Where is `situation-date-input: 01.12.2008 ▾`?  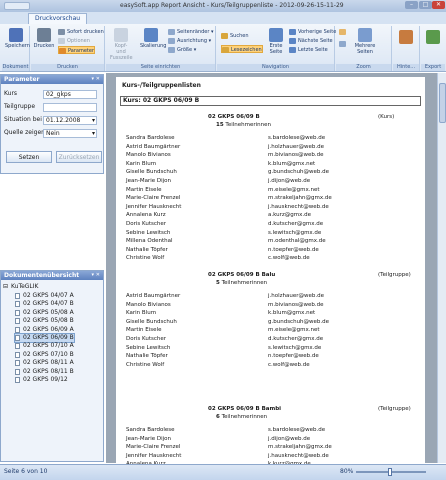
situation-date-input: 01.12.2008 ▾ is located at coordinates (70, 120).